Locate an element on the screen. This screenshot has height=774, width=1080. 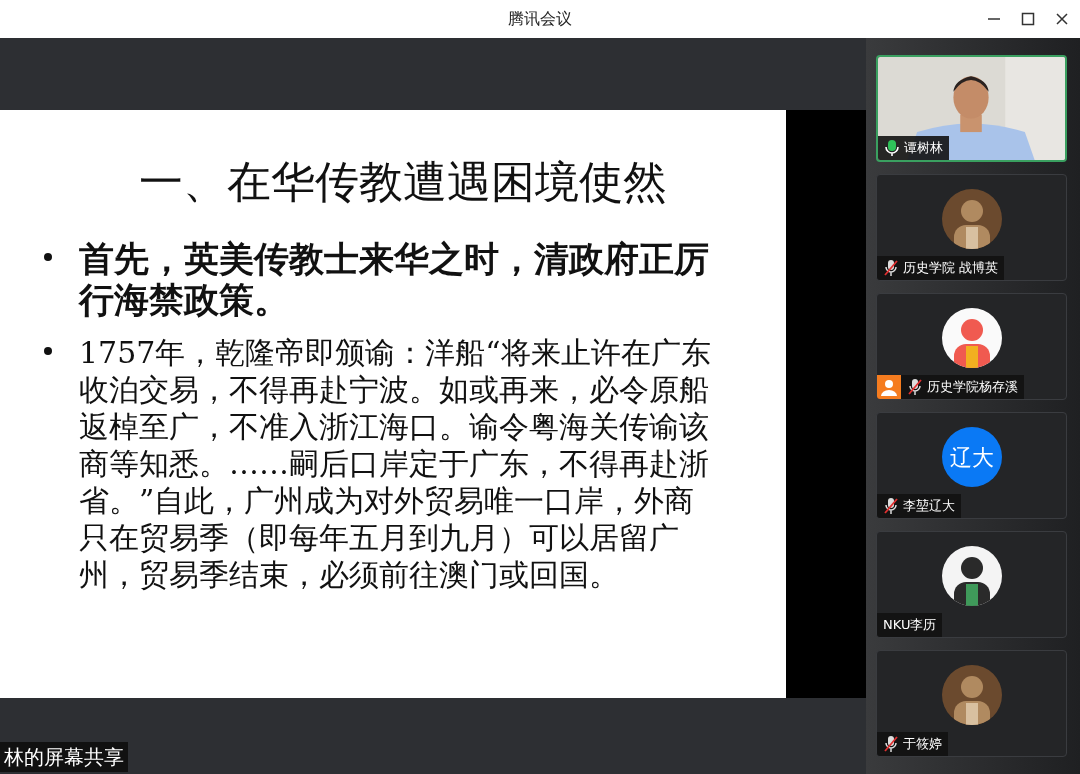
participant-name: NKU李历 is located at coordinates (910, 625).